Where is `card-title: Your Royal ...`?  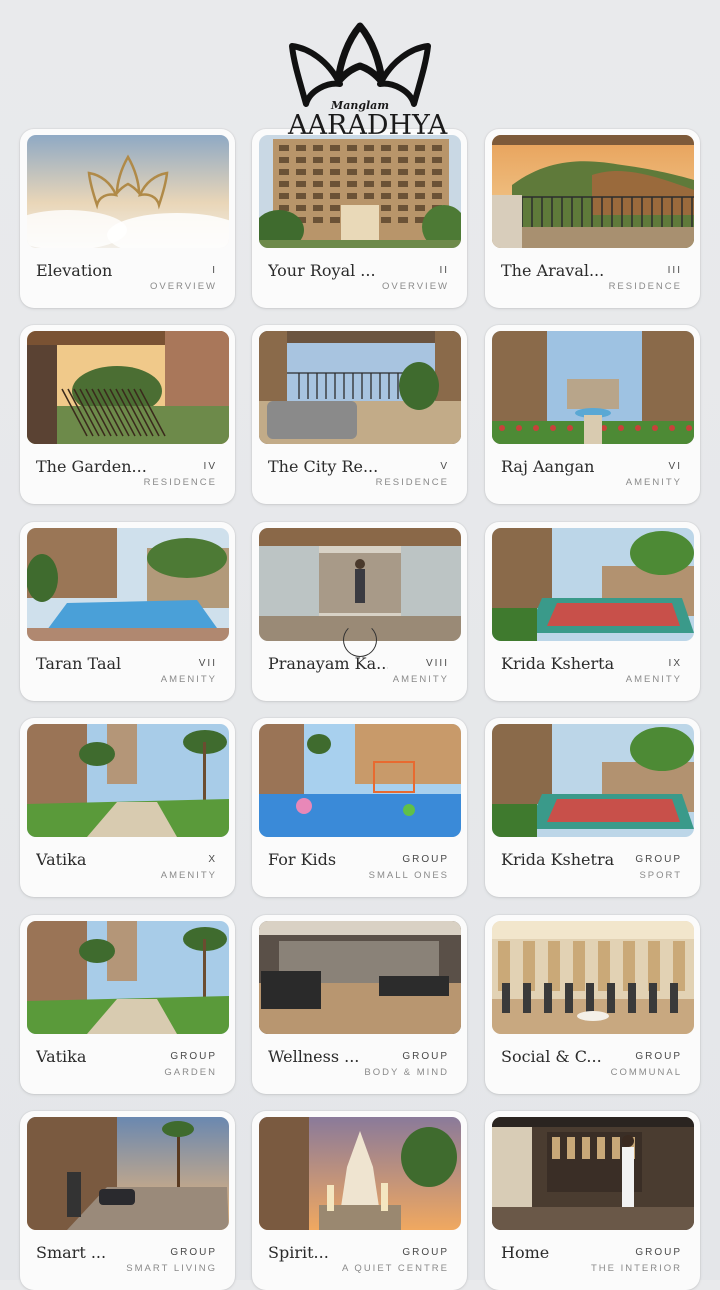 card-title: Your Royal ... is located at coordinates (322, 270).